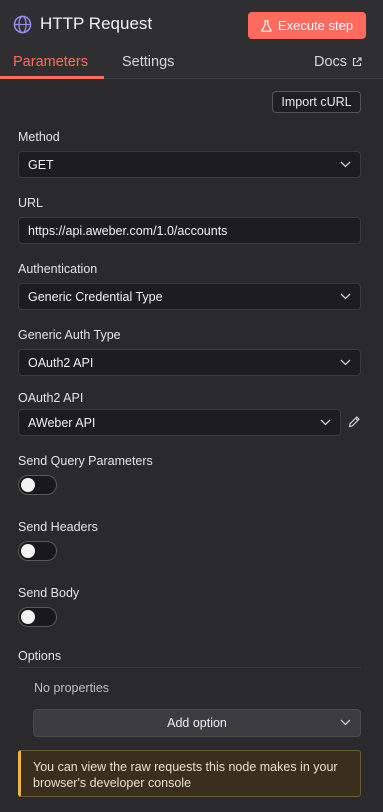 The image size is (383, 812). I want to click on tab-settings: Settings, so click(148, 62).